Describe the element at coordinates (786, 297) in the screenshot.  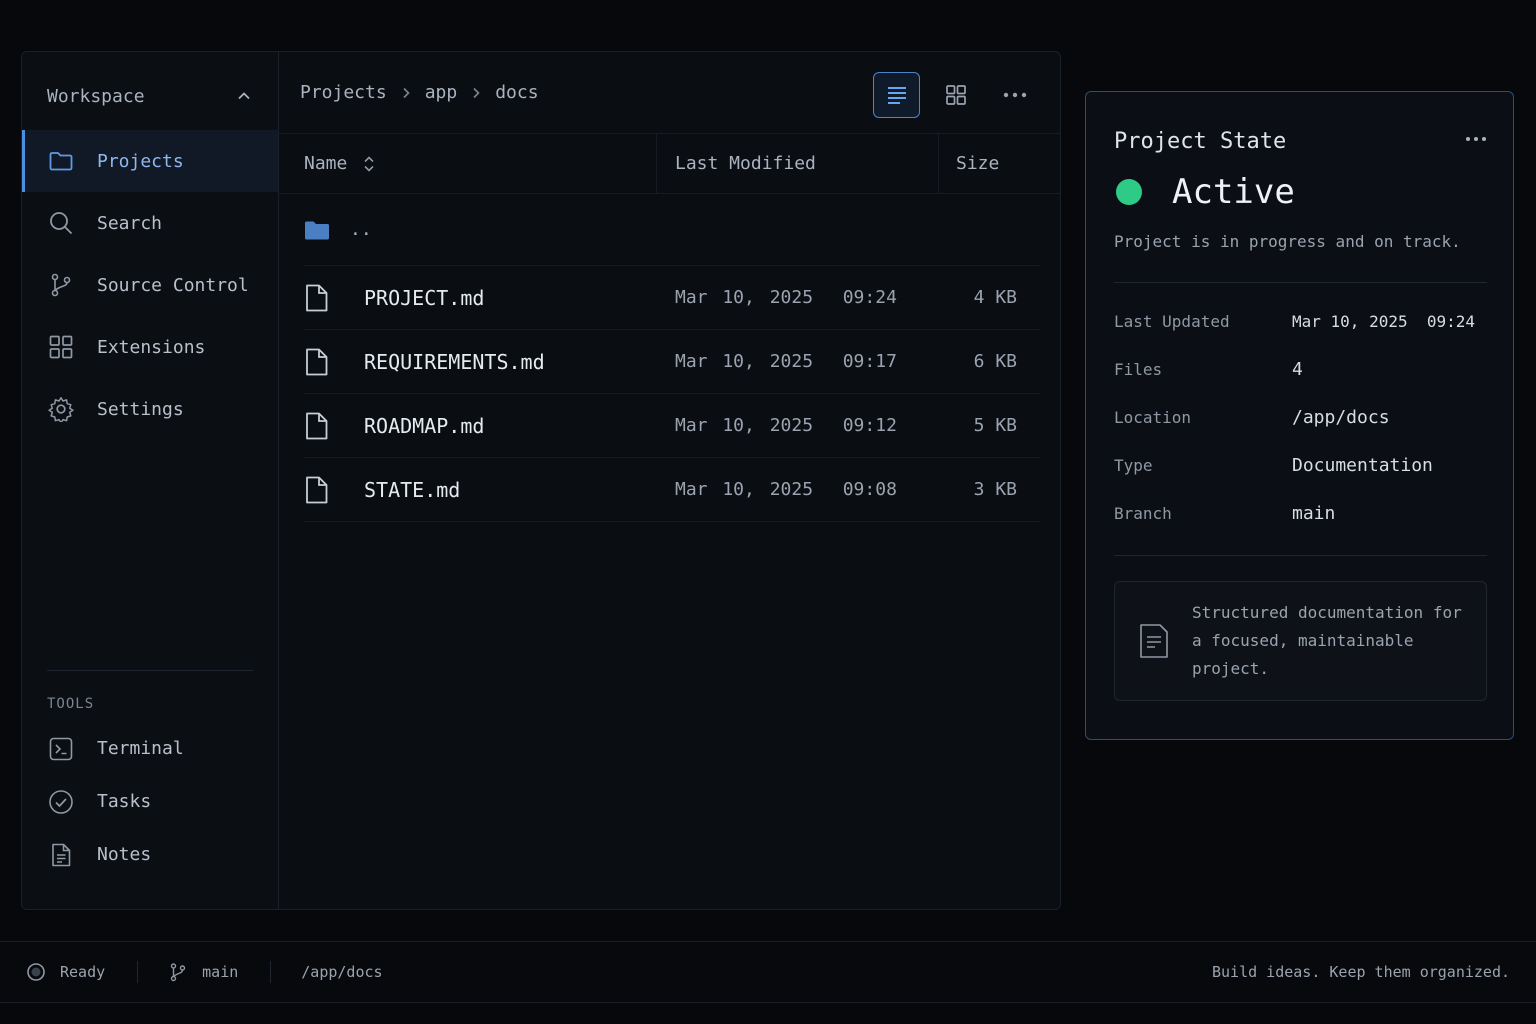
I see `file-modified: Mar 10, 2025 09:24` at that location.